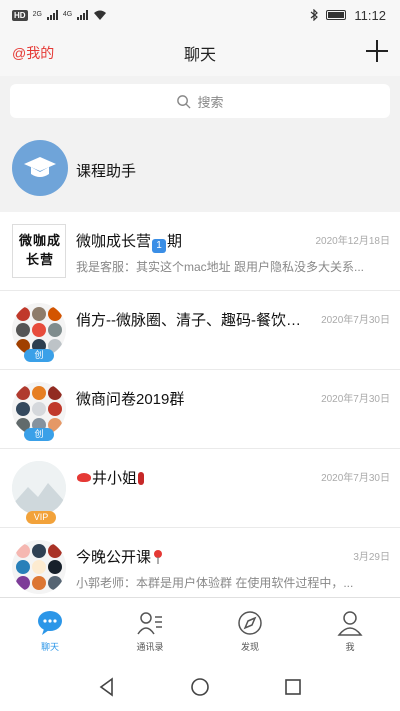 This screenshot has width=400, height=711. Describe the element at coordinates (210, 102) in the screenshot. I see `search-placeholder: 搜索` at that location.